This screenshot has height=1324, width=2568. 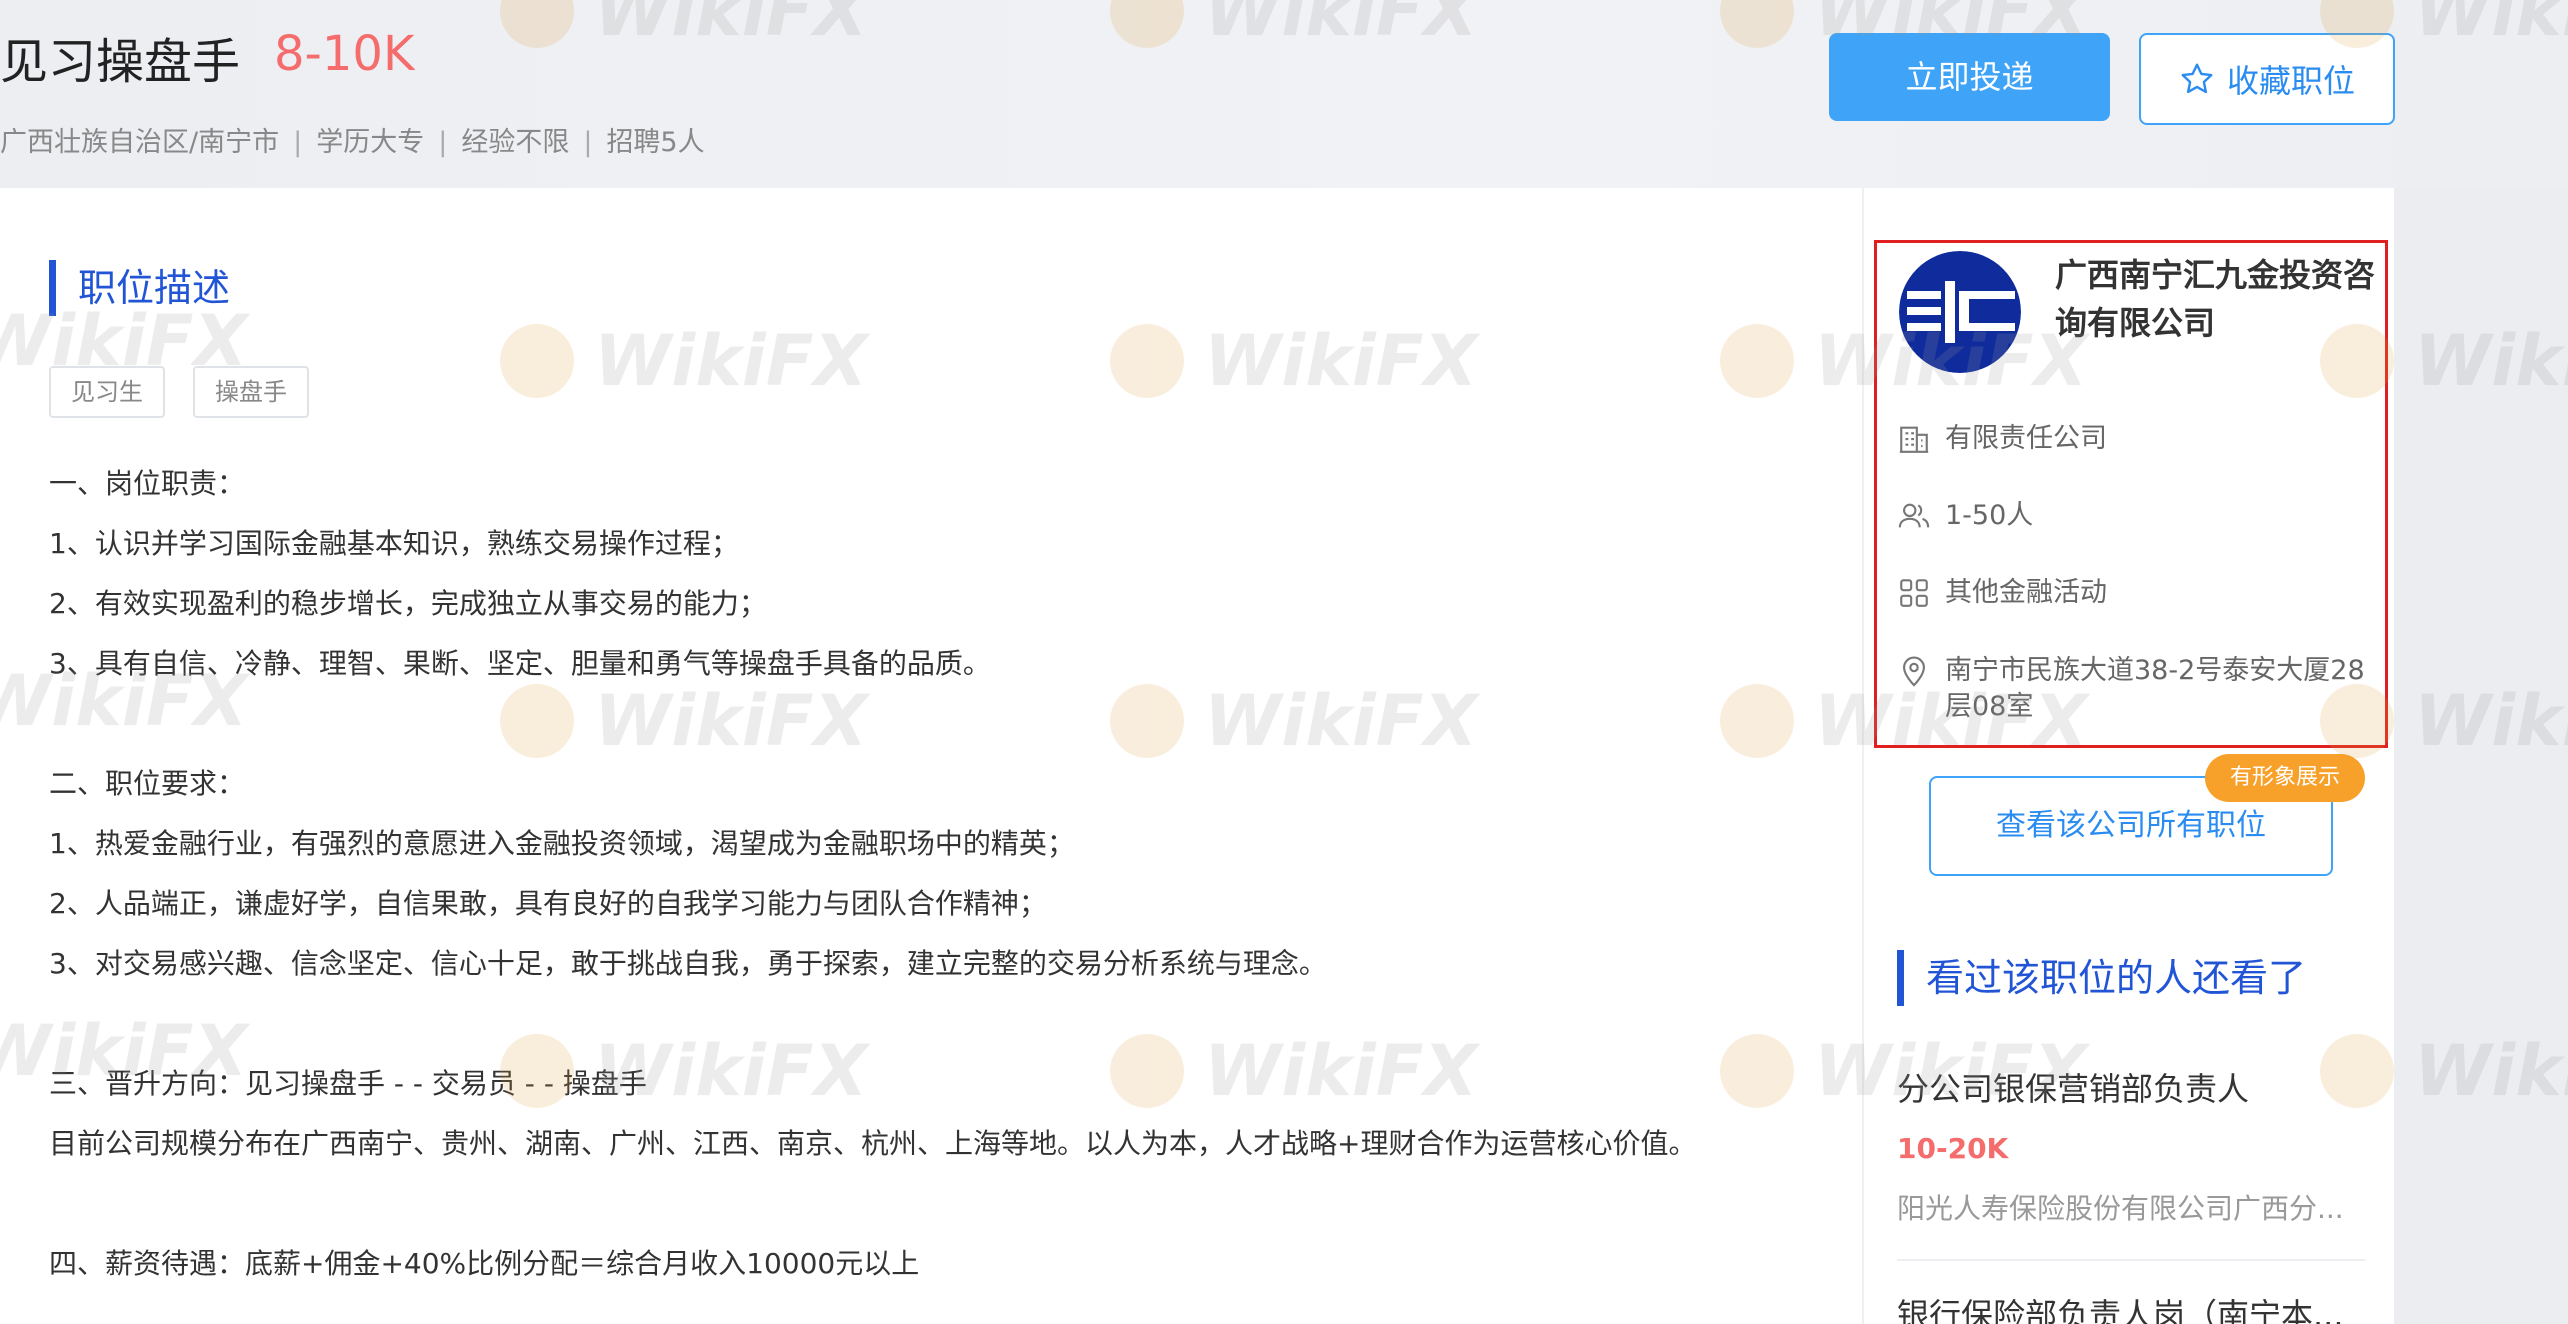 What do you see at coordinates (2136, 516) in the screenshot?
I see `company-size-row: 1-50人` at bounding box center [2136, 516].